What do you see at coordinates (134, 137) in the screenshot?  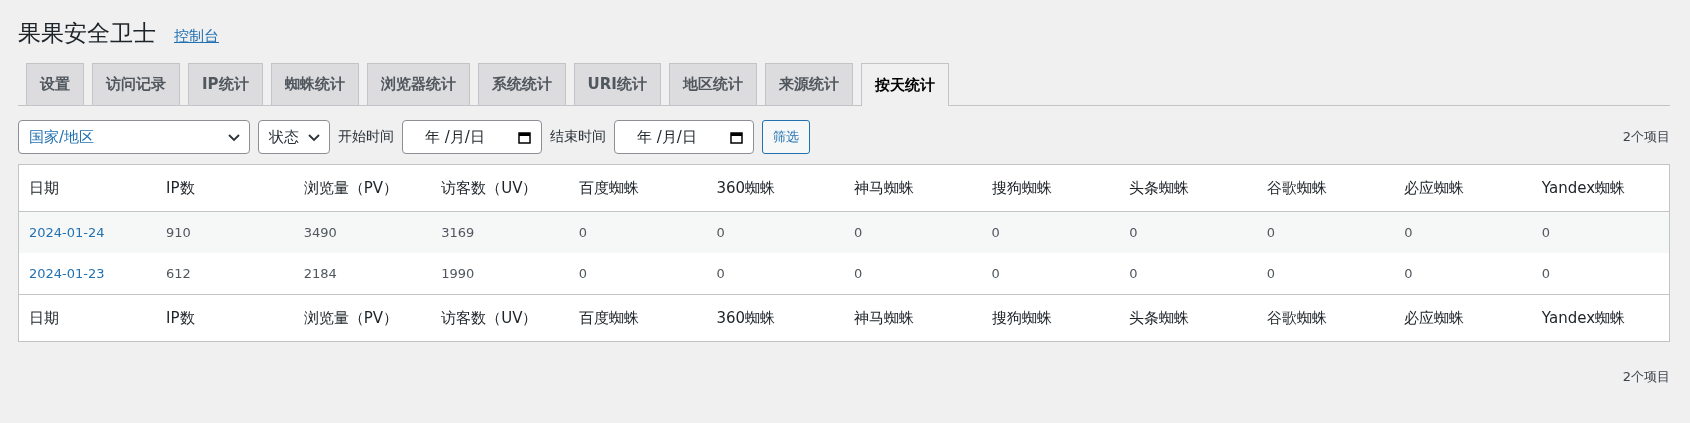 I see `country-select: 国家/地区` at bounding box center [134, 137].